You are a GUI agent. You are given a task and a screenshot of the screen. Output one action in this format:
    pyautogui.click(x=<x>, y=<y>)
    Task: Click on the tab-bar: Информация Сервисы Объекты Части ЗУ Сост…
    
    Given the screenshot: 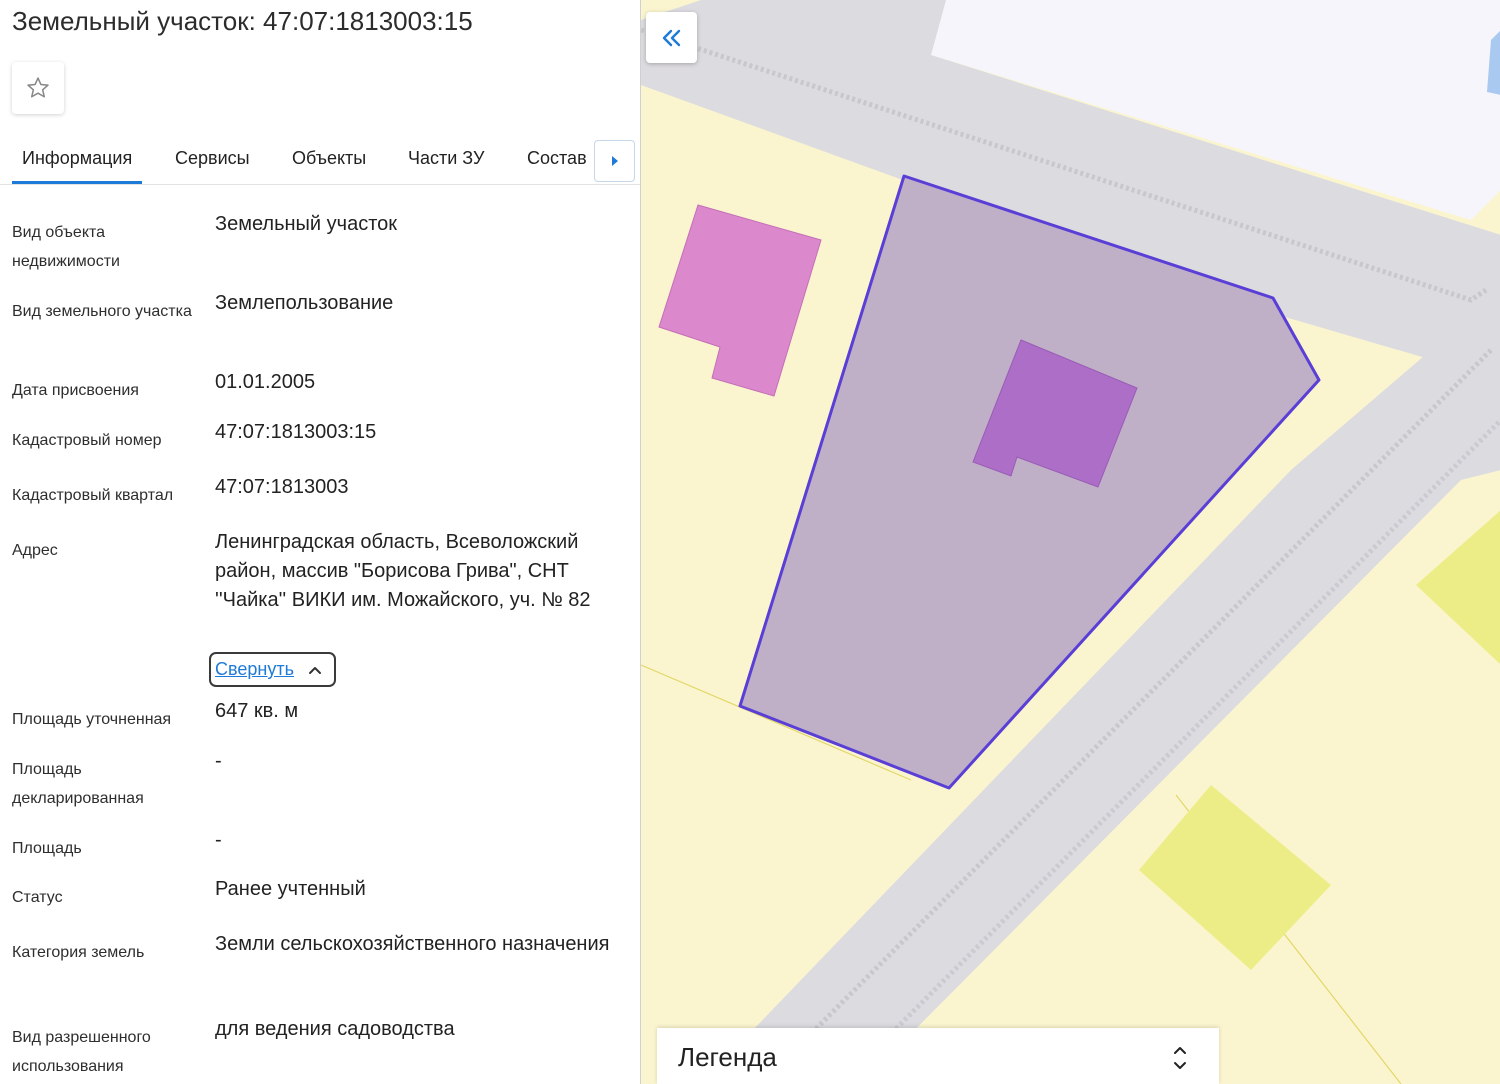 What is the action you would take?
    pyautogui.click(x=320, y=160)
    